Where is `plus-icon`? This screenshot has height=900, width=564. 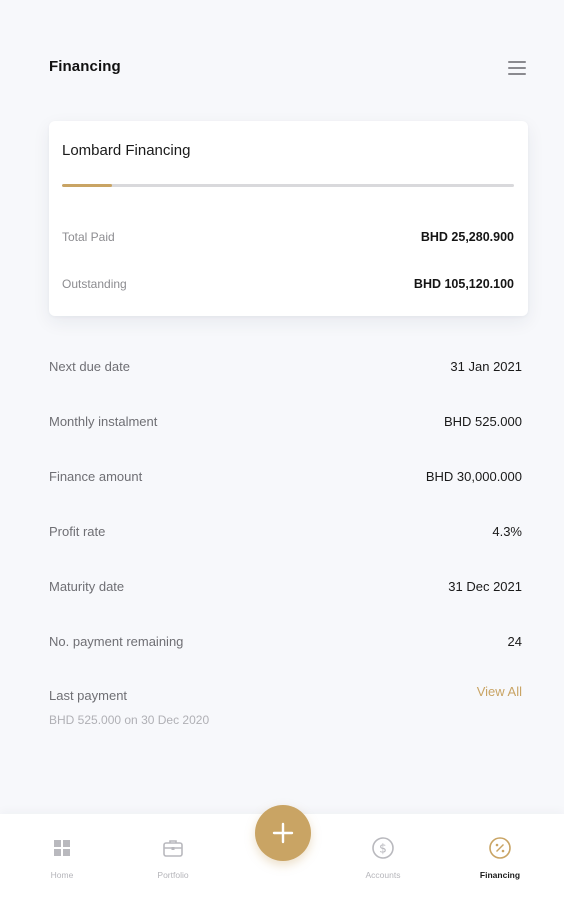
plus-icon is located at coordinates (283, 833).